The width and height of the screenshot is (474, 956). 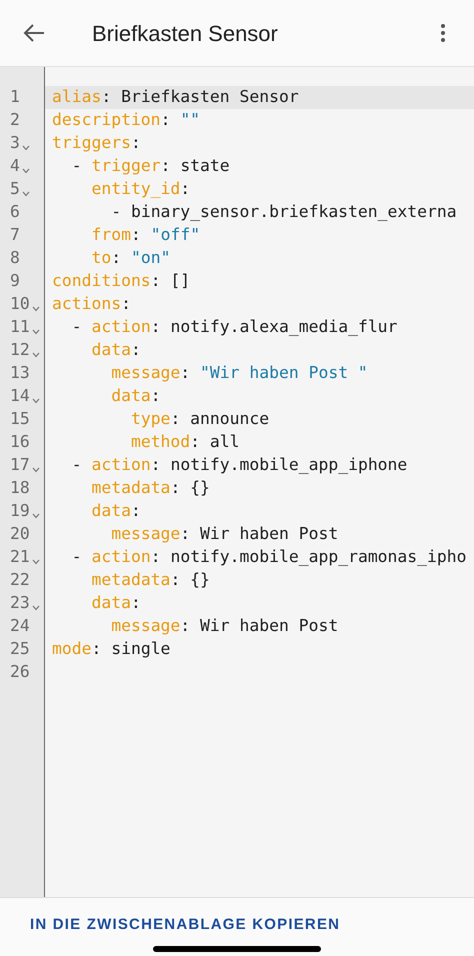 I want to click on yaml-key: triggers, so click(x=91, y=143).